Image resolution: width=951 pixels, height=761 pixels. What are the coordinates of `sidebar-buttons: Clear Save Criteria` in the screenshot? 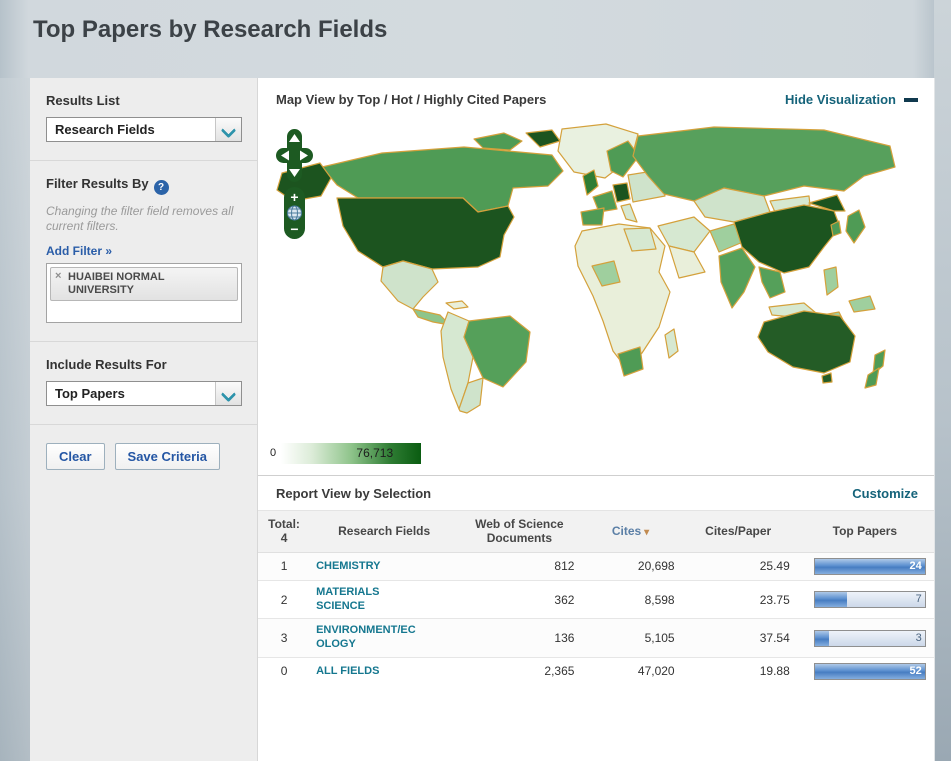 It's located at (143, 456).